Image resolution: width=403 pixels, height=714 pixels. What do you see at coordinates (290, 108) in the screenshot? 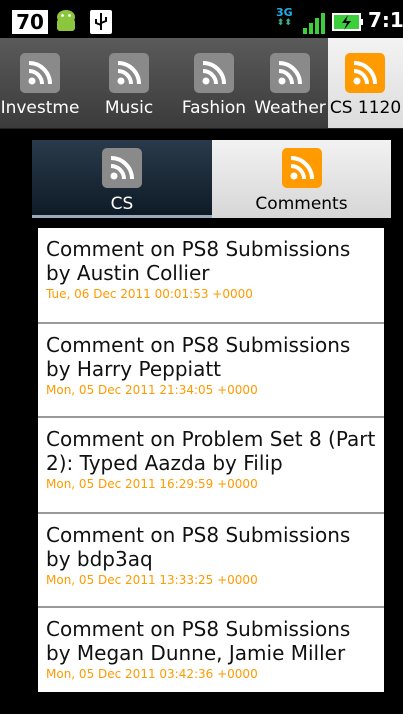
I see `tab-label: Weather` at bounding box center [290, 108].